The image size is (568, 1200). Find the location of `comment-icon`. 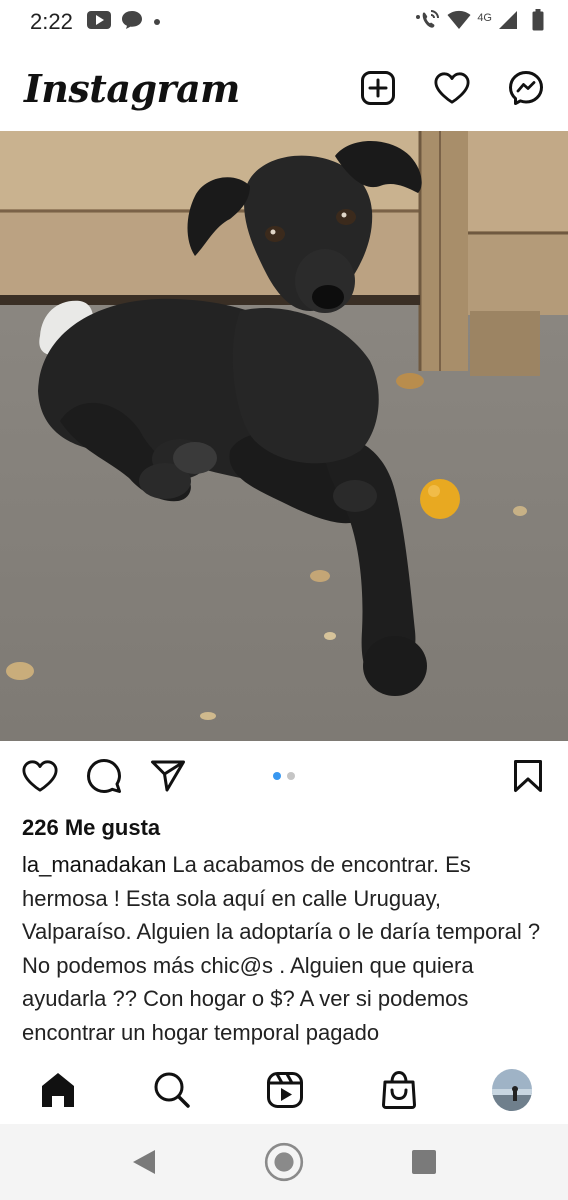

comment-icon is located at coordinates (104, 776).